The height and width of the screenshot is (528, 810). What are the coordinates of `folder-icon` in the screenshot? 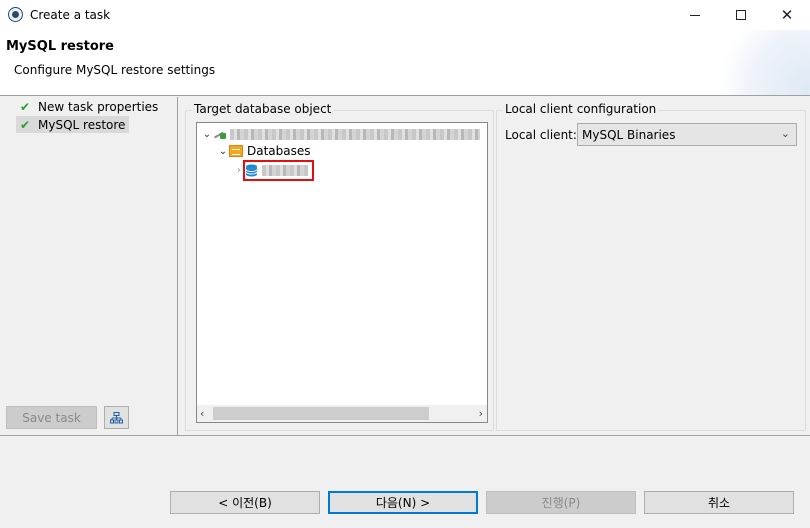 It's located at (236, 151).